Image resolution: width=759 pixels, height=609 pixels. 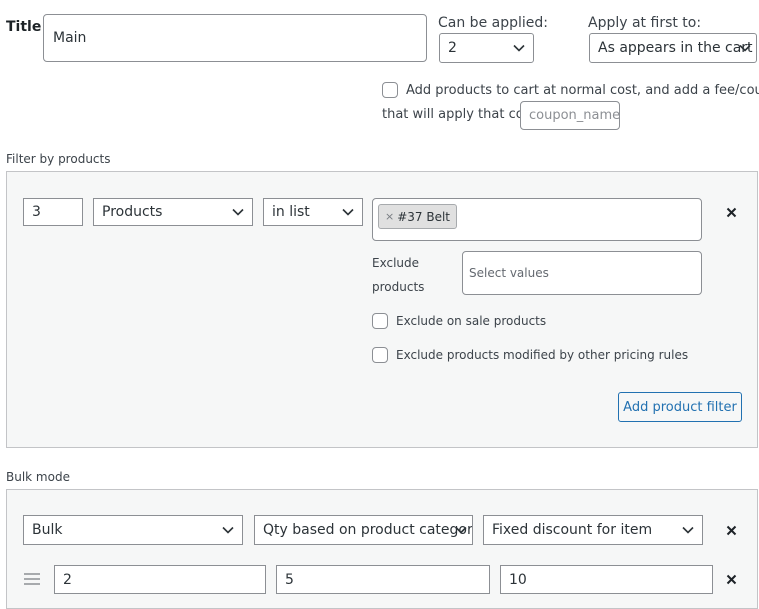 What do you see at coordinates (132, 212) in the screenshot?
I see `filter-type-value: Products` at bounding box center [132, 212].